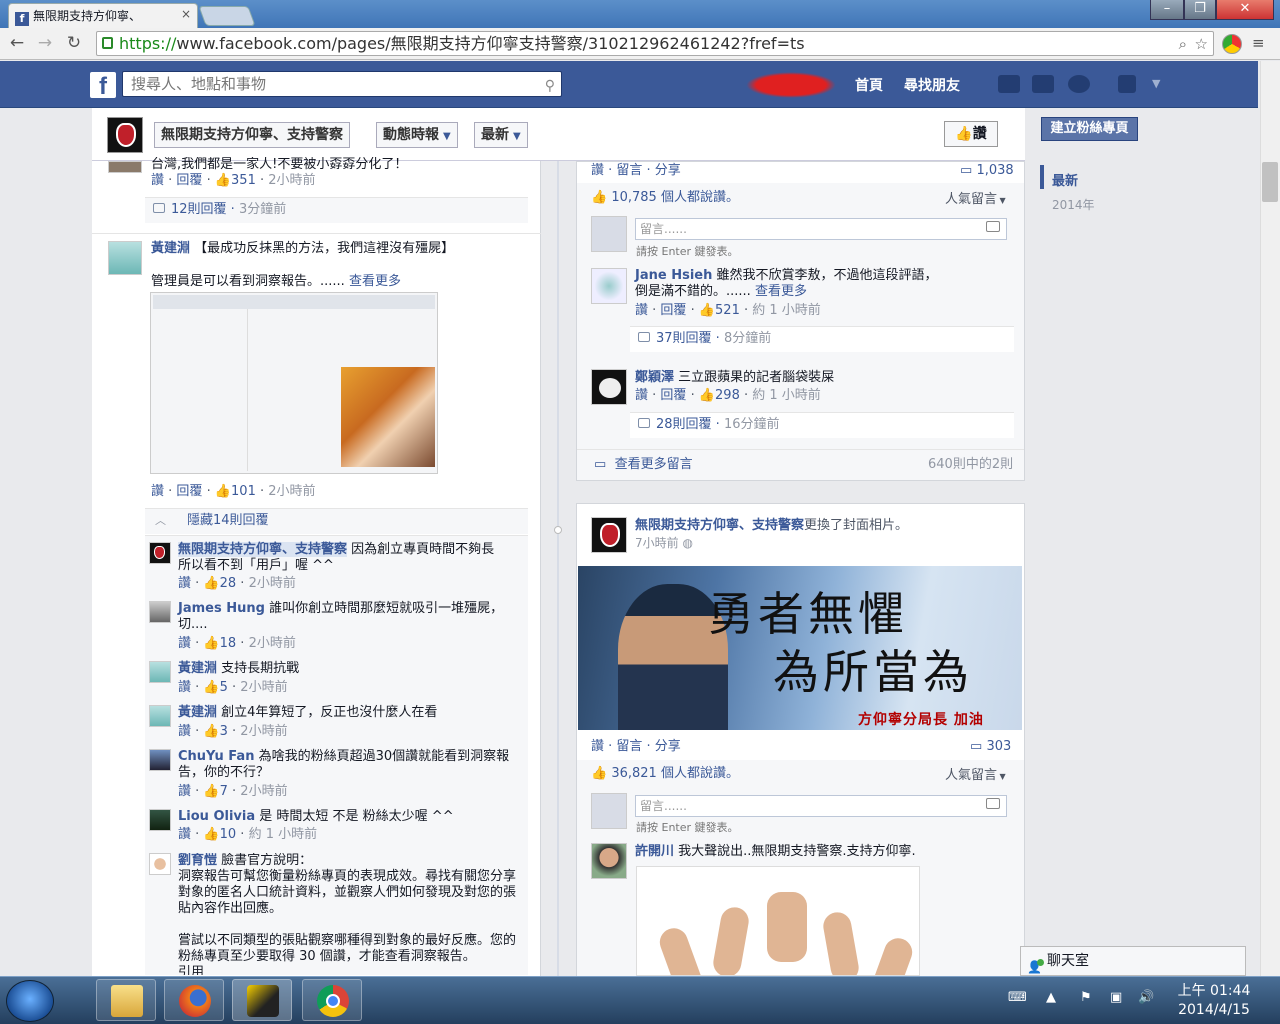 The height and width of the screenshot is (1024, 1280). What do you see at coordinates (822, 339) in the screenshot?
I see `replies-toggle: 37則回覆 · 8分鐘前` at bounding box center [822, 339].